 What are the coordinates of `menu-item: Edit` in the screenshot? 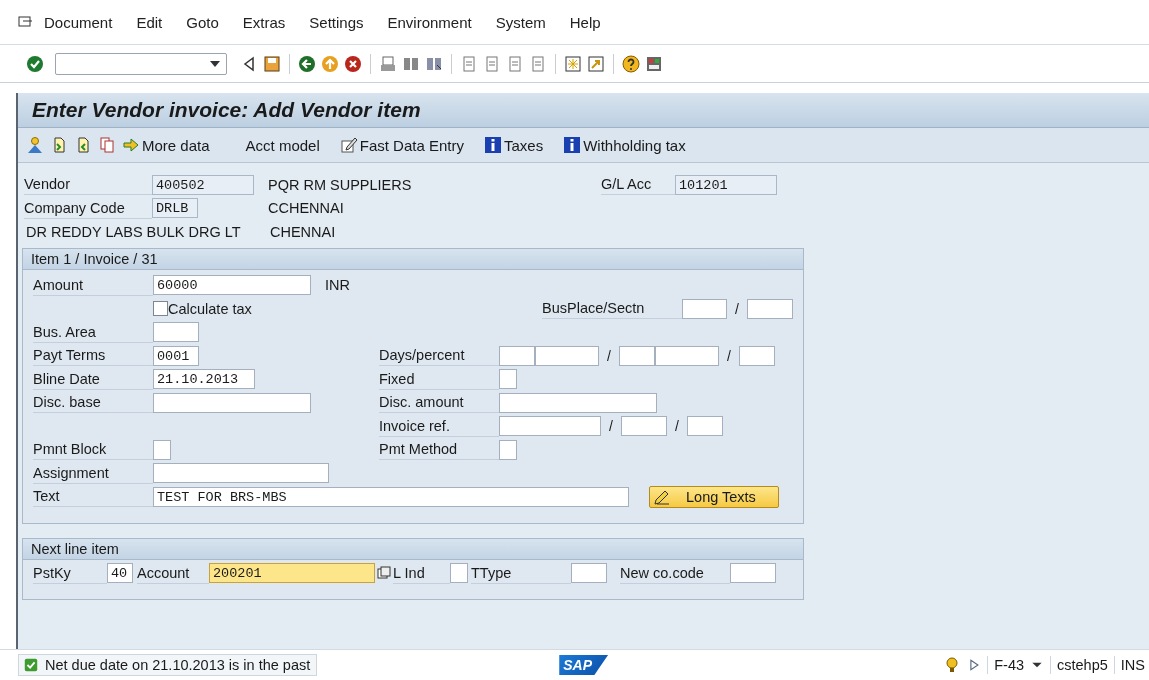 It's located at (149, 22).